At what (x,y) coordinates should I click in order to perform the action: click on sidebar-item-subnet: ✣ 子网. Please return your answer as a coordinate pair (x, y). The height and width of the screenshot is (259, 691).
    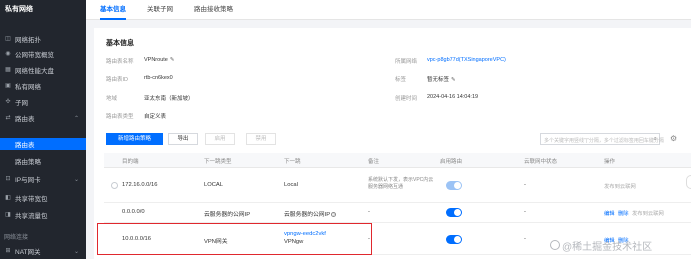
    Looking at the image, I should click on (43, 102).